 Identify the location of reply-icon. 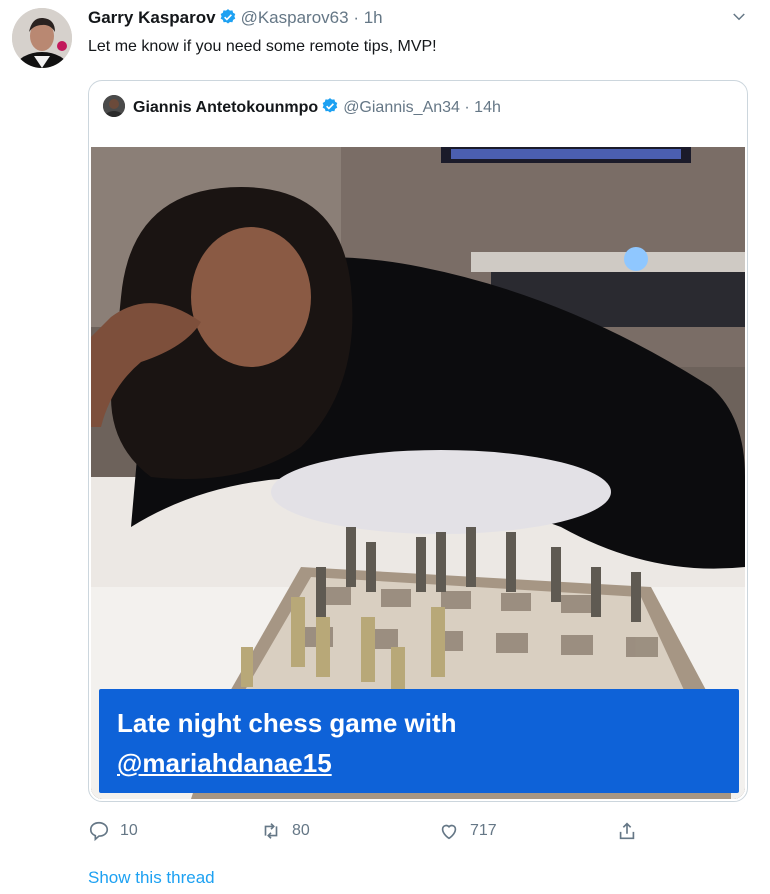
(99, 831).